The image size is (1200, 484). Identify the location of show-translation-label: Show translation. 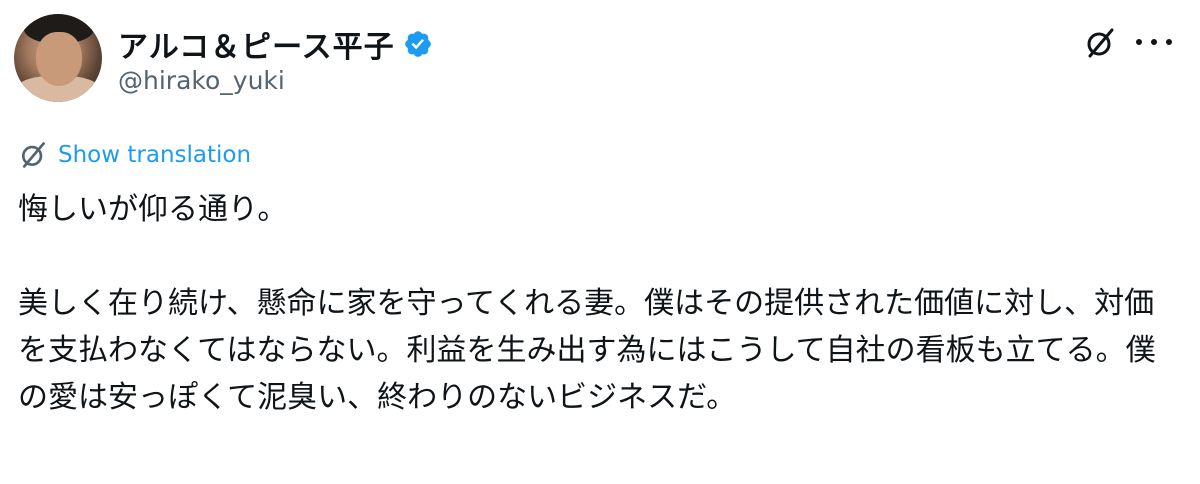
(155, 155).